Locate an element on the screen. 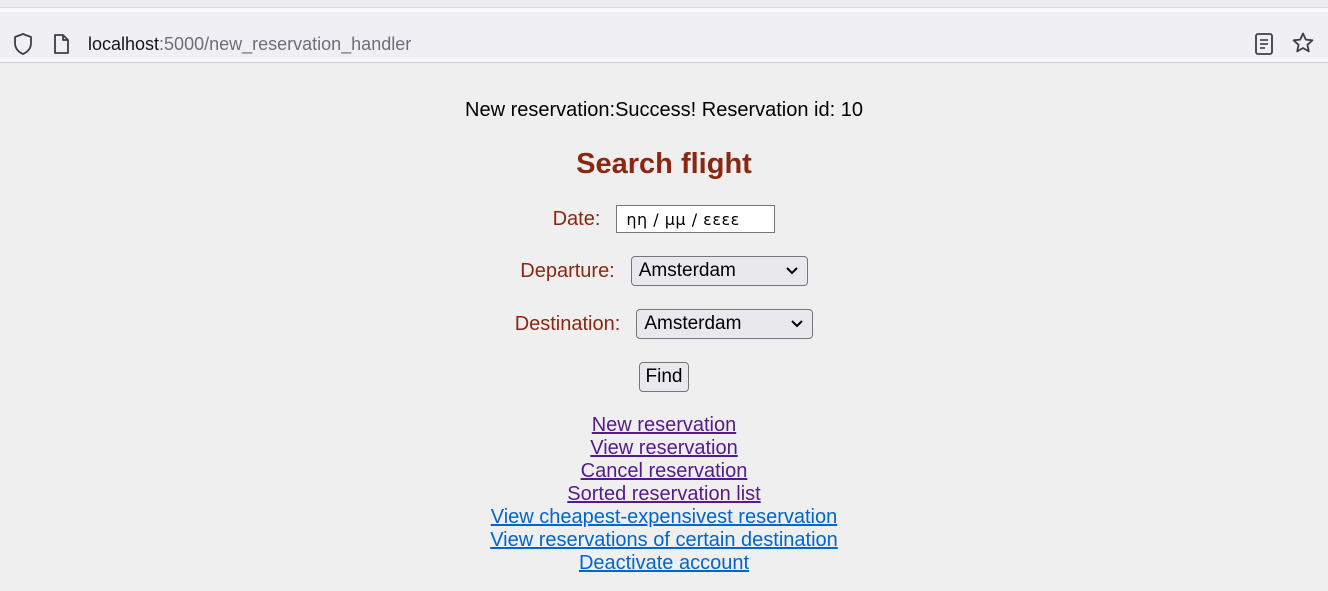  browser-tabstrip is located at coordinates (664, 4).